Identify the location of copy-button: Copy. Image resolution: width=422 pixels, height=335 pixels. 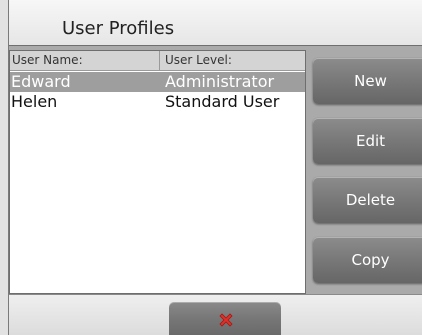
(367, 260).